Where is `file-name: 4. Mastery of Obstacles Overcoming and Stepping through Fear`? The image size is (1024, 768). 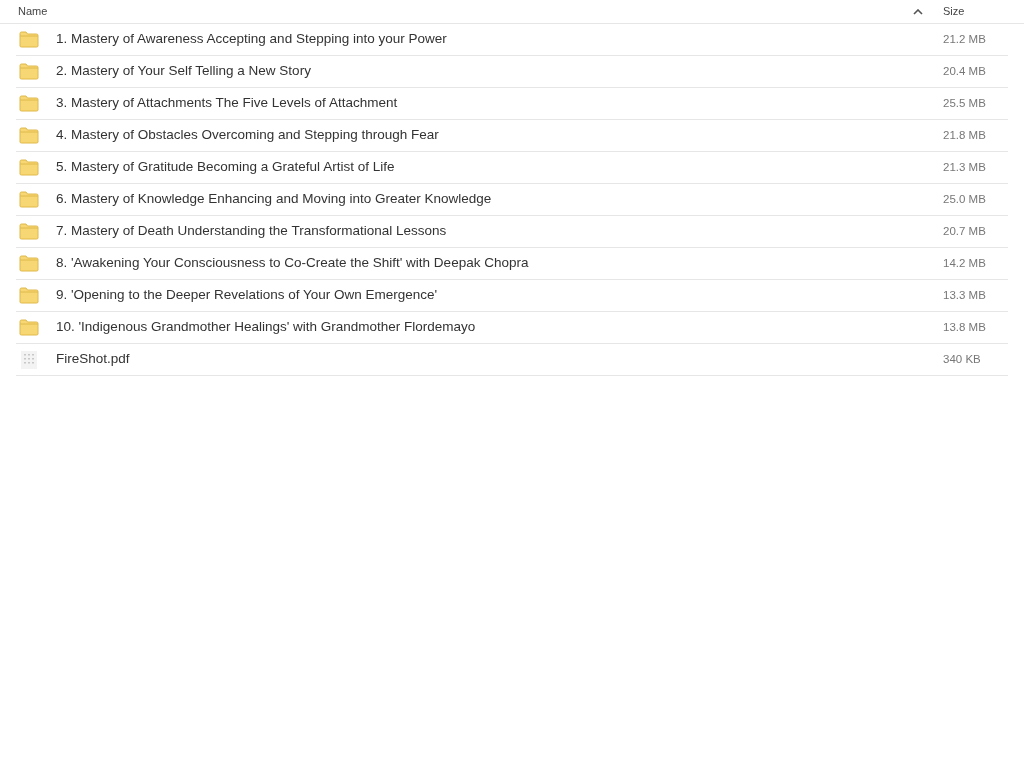
file-name: 4. Mastery of Obstacles Overcoming and Stepping through Fear is located at coordinates (499, 135).